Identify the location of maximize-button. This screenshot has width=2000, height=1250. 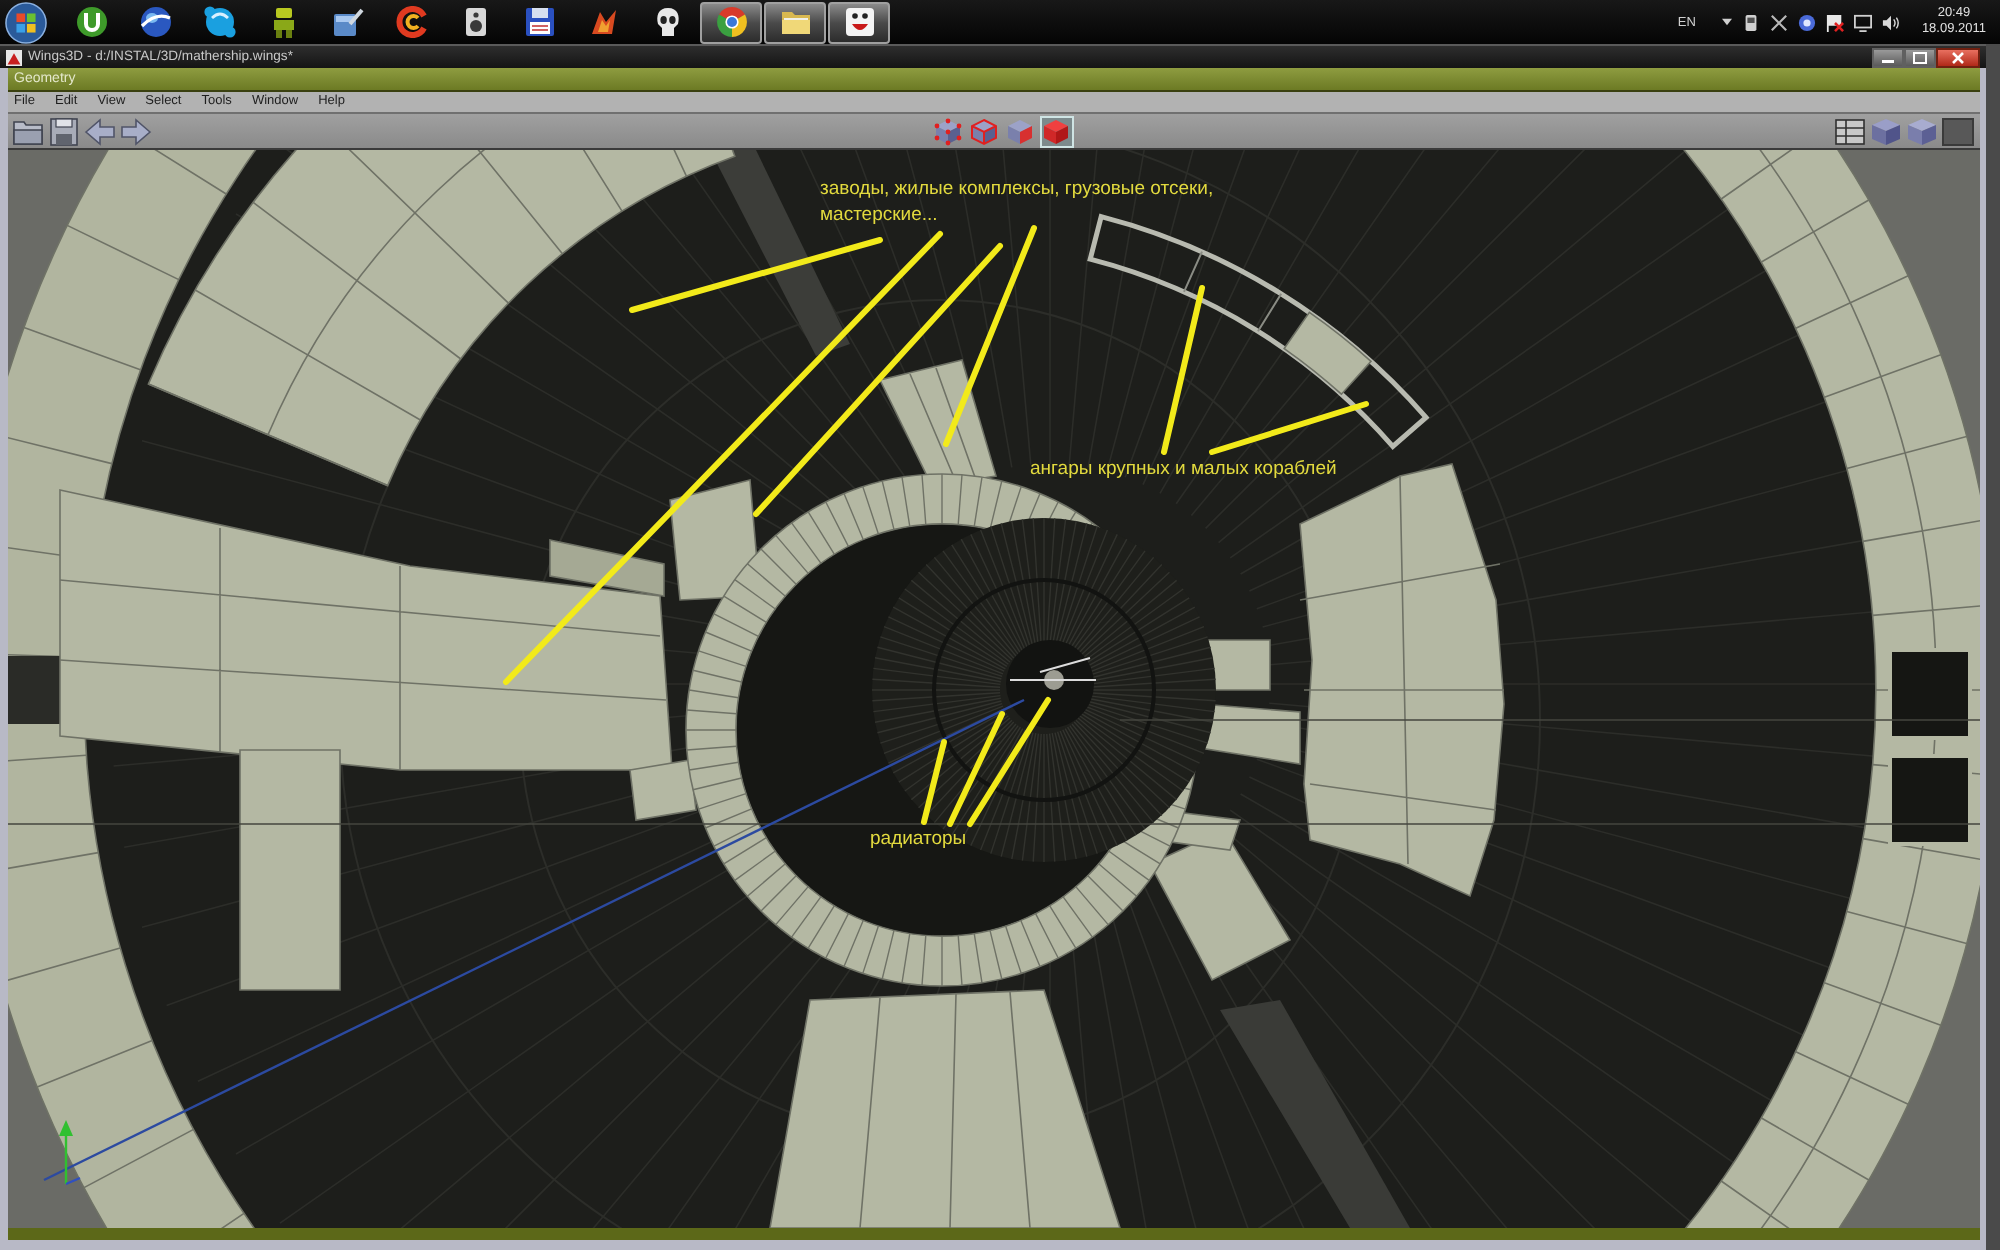
(1920, 57).